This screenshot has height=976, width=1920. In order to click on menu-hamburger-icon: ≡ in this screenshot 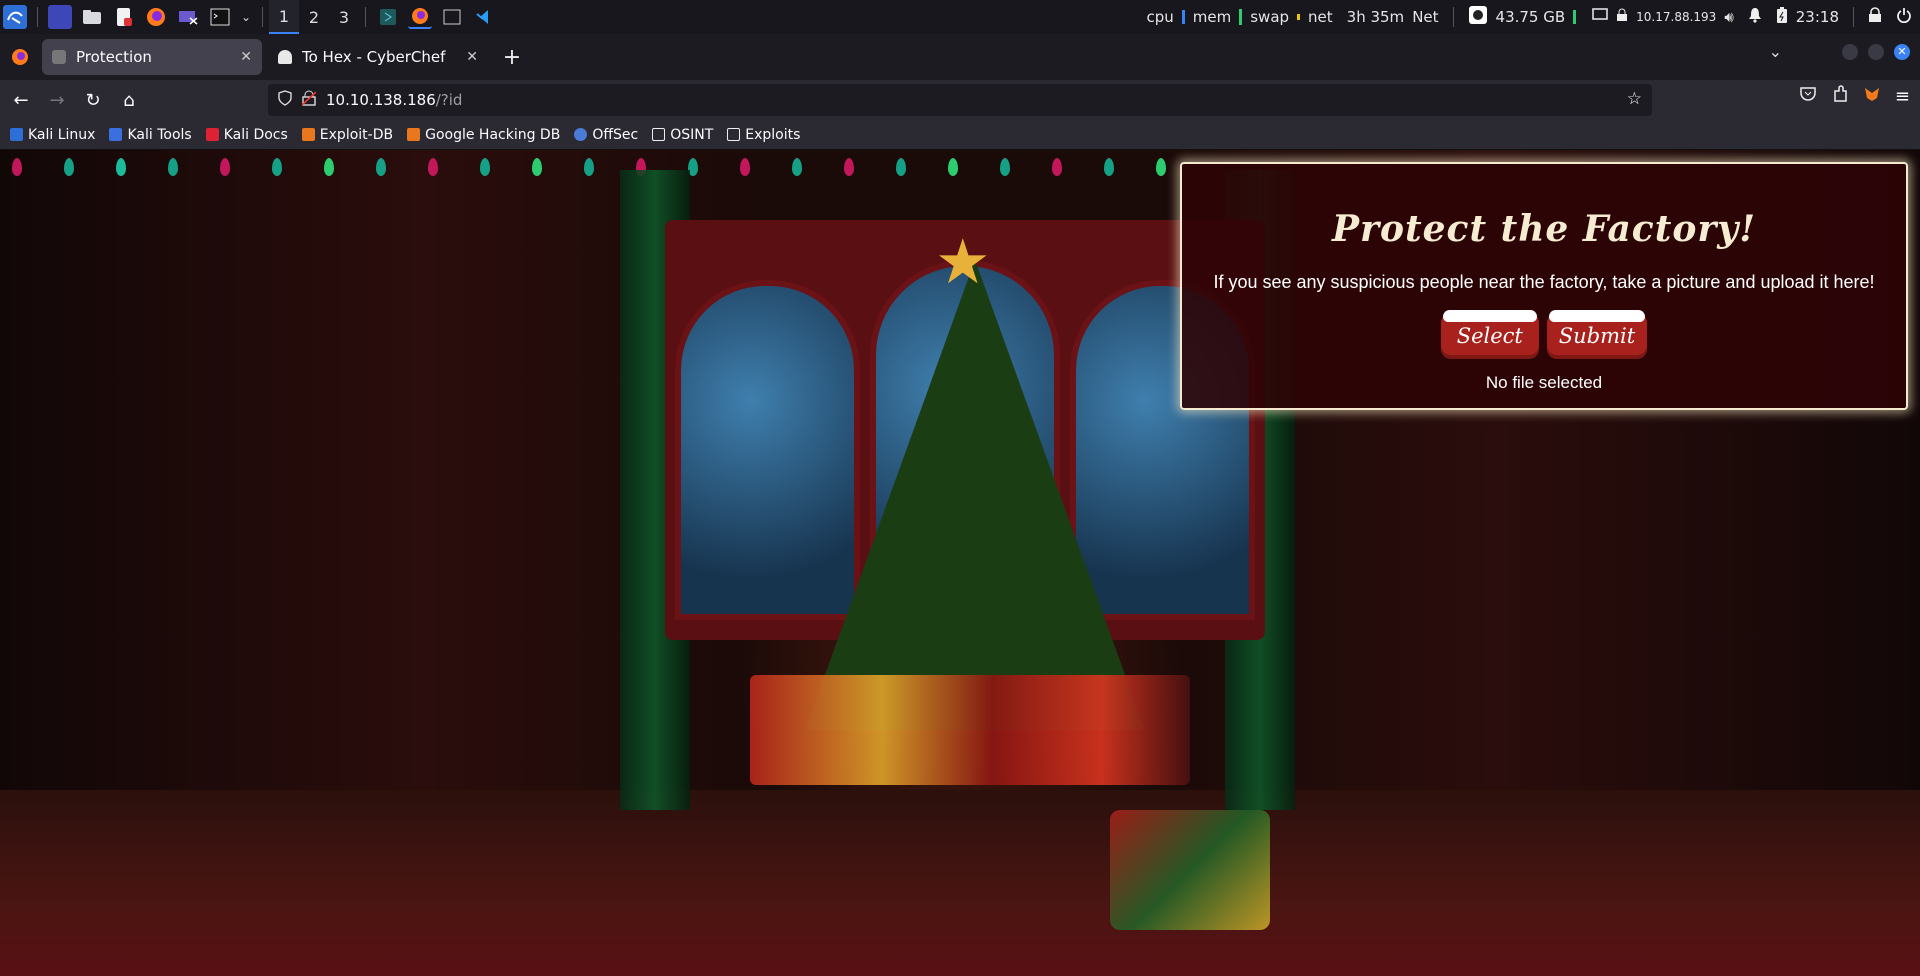, I will do `click(1902, 96)`.